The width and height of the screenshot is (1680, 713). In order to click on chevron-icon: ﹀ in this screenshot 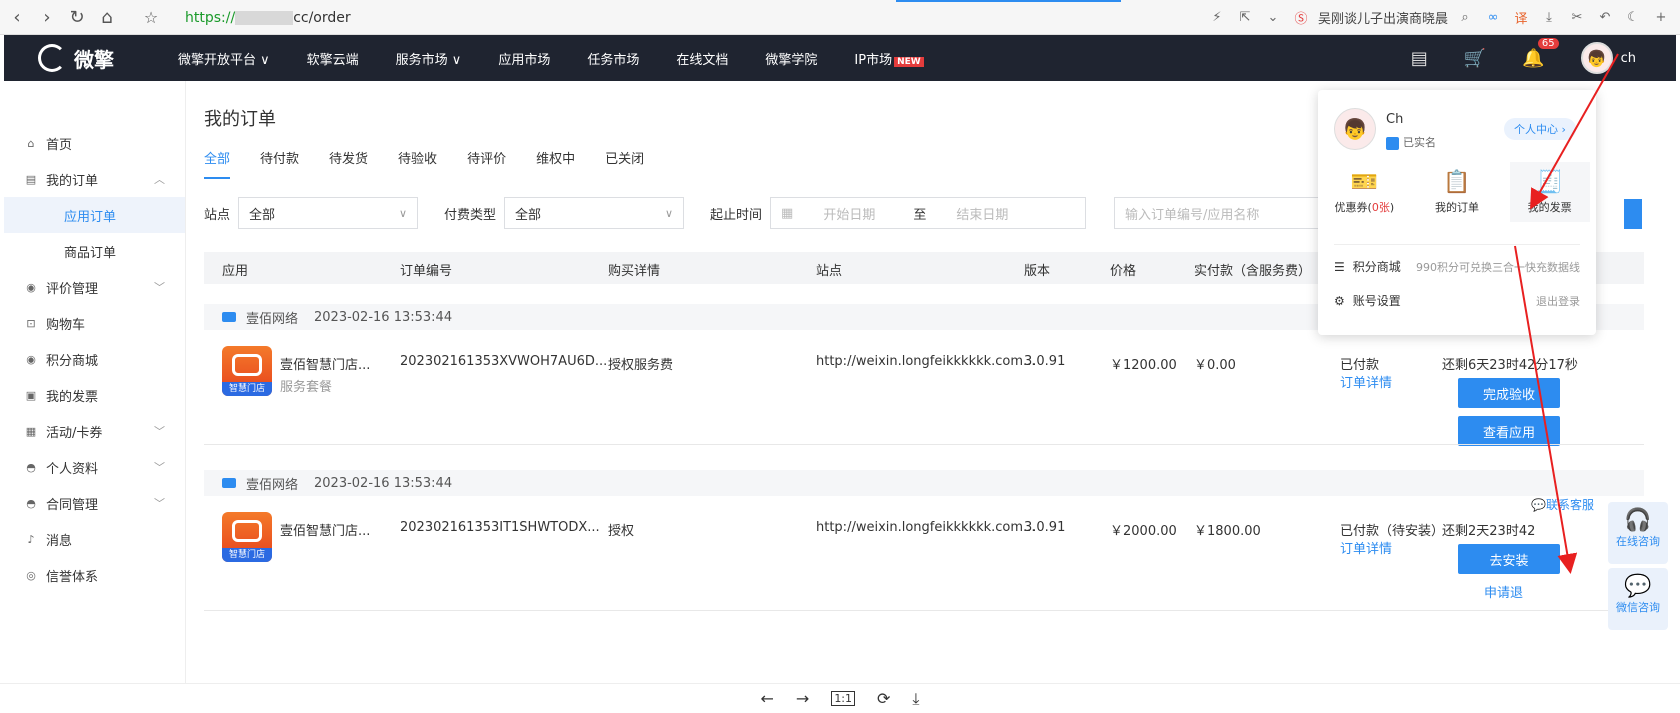, I will do `click(159, 287)`.